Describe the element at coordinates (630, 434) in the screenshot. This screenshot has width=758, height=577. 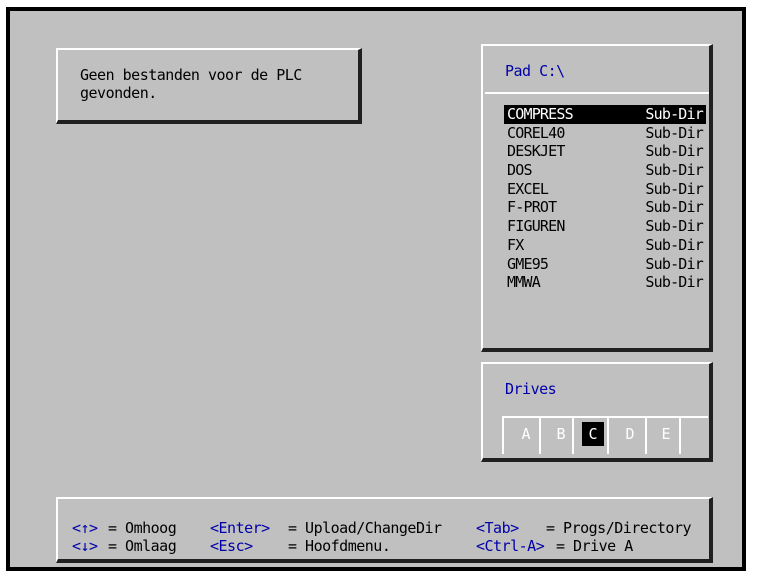
I see `drive-button-d: D` at that location.